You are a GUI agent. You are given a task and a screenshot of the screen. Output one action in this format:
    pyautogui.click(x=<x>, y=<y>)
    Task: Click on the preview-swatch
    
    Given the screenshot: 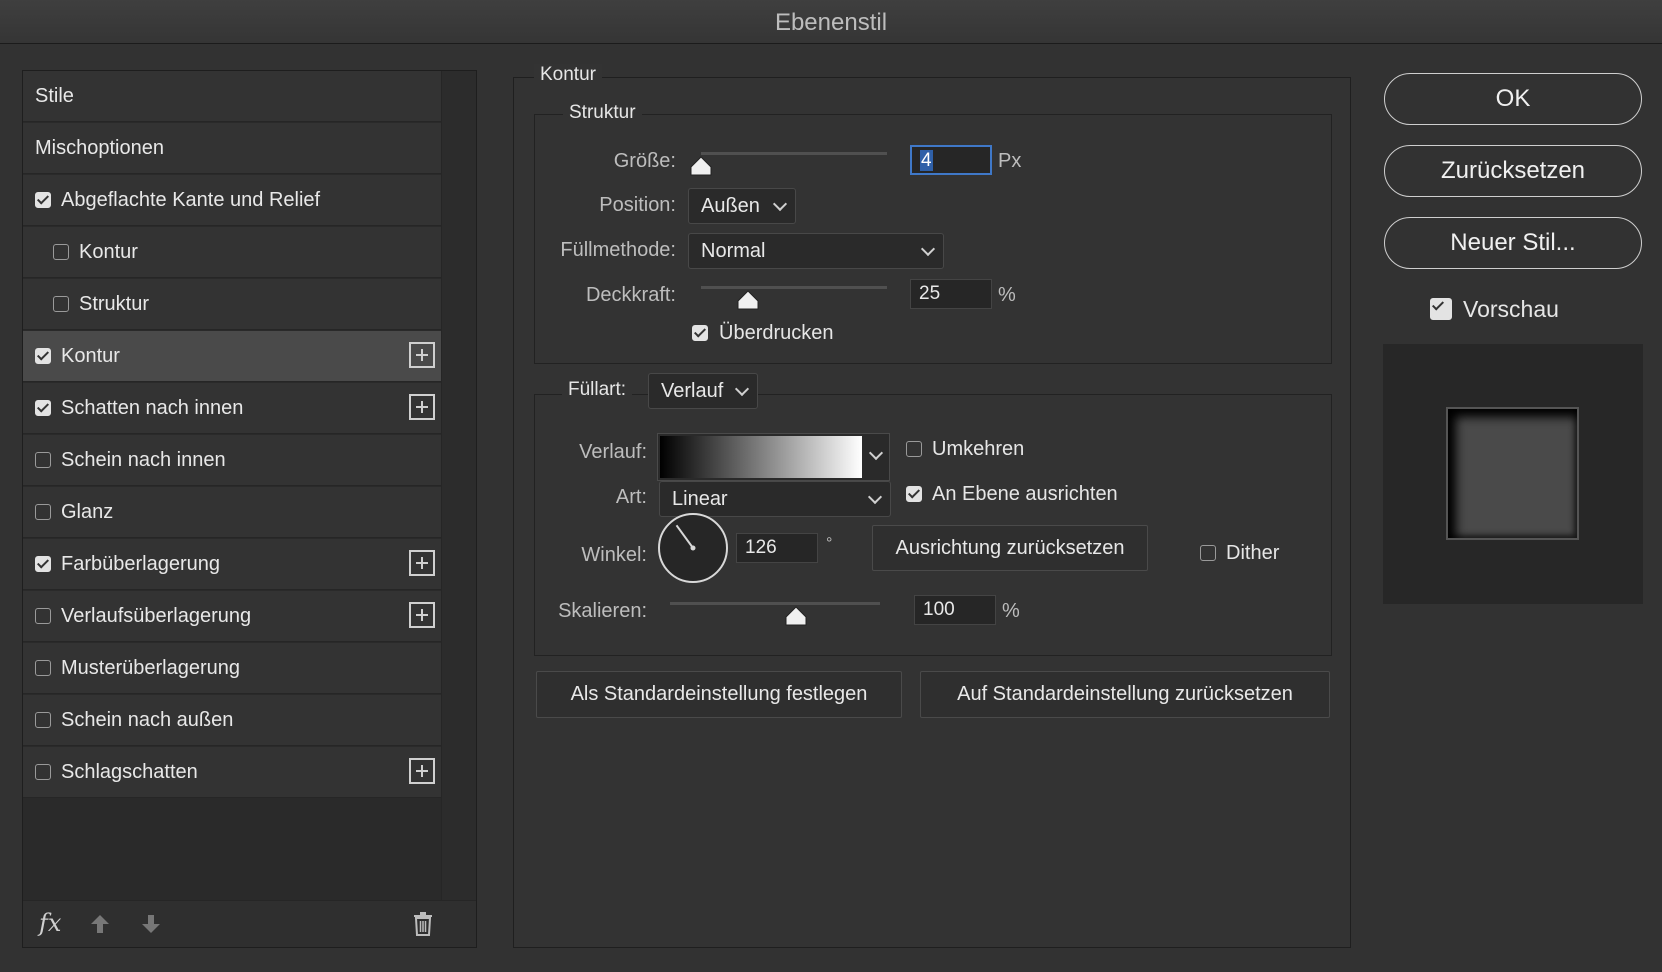 What is the action you would take?
    pyautogui.click(x=1512, y=473)
    